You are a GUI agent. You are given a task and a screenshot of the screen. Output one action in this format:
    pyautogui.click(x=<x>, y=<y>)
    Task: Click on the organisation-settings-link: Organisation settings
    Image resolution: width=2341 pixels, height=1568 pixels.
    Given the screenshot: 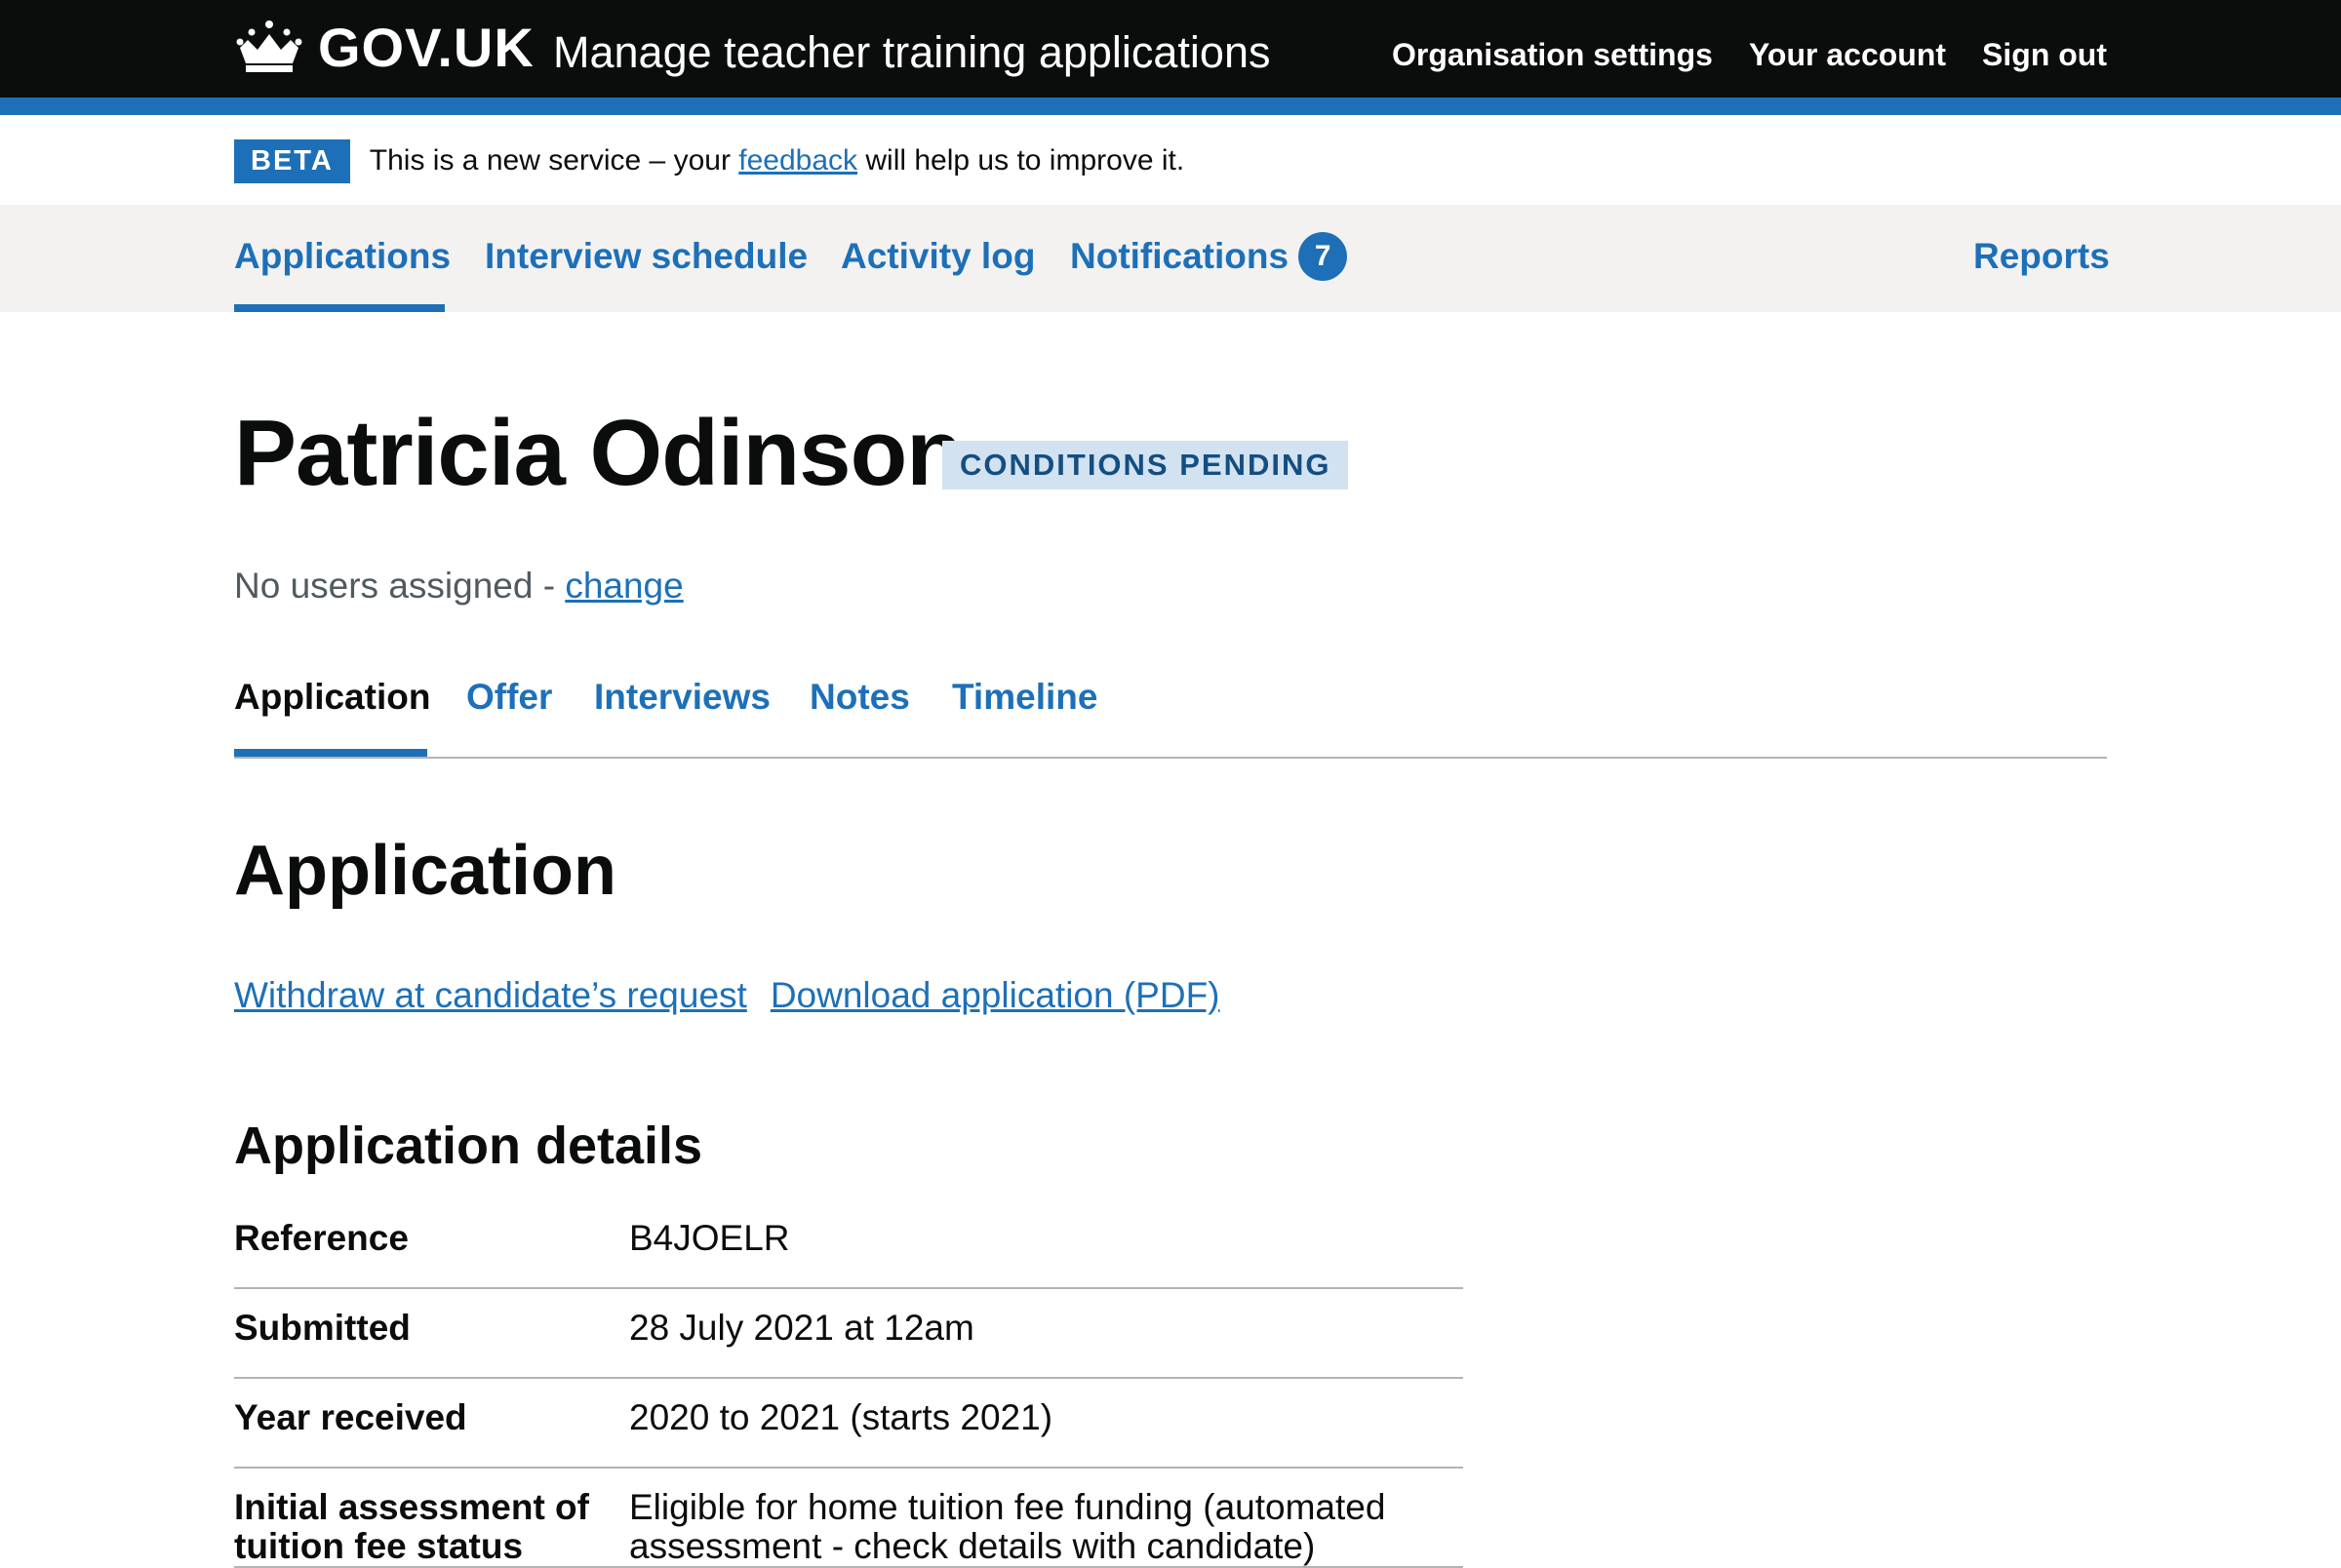 What is the action you would take?
    pyautogui.click(x=1552, y=55)
    